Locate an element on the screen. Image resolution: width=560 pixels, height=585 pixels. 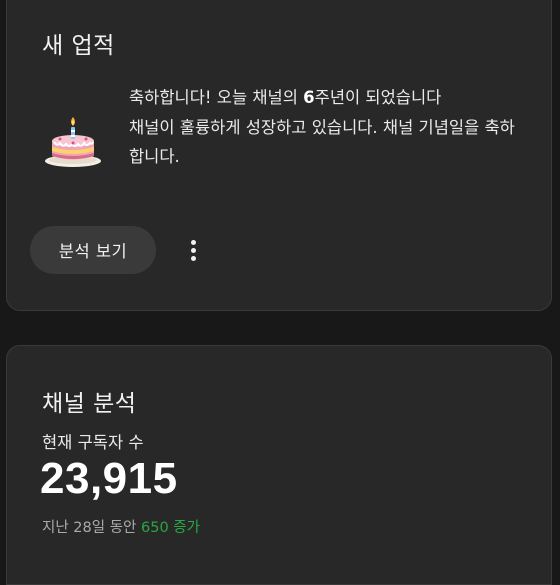
change-days: 28 is located at coordinates (82, 528).